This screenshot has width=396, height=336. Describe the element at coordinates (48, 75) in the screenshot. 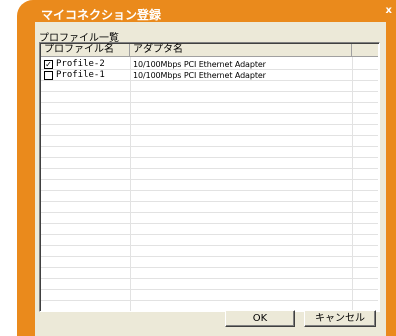

I see `profile-checkbox` at that location.